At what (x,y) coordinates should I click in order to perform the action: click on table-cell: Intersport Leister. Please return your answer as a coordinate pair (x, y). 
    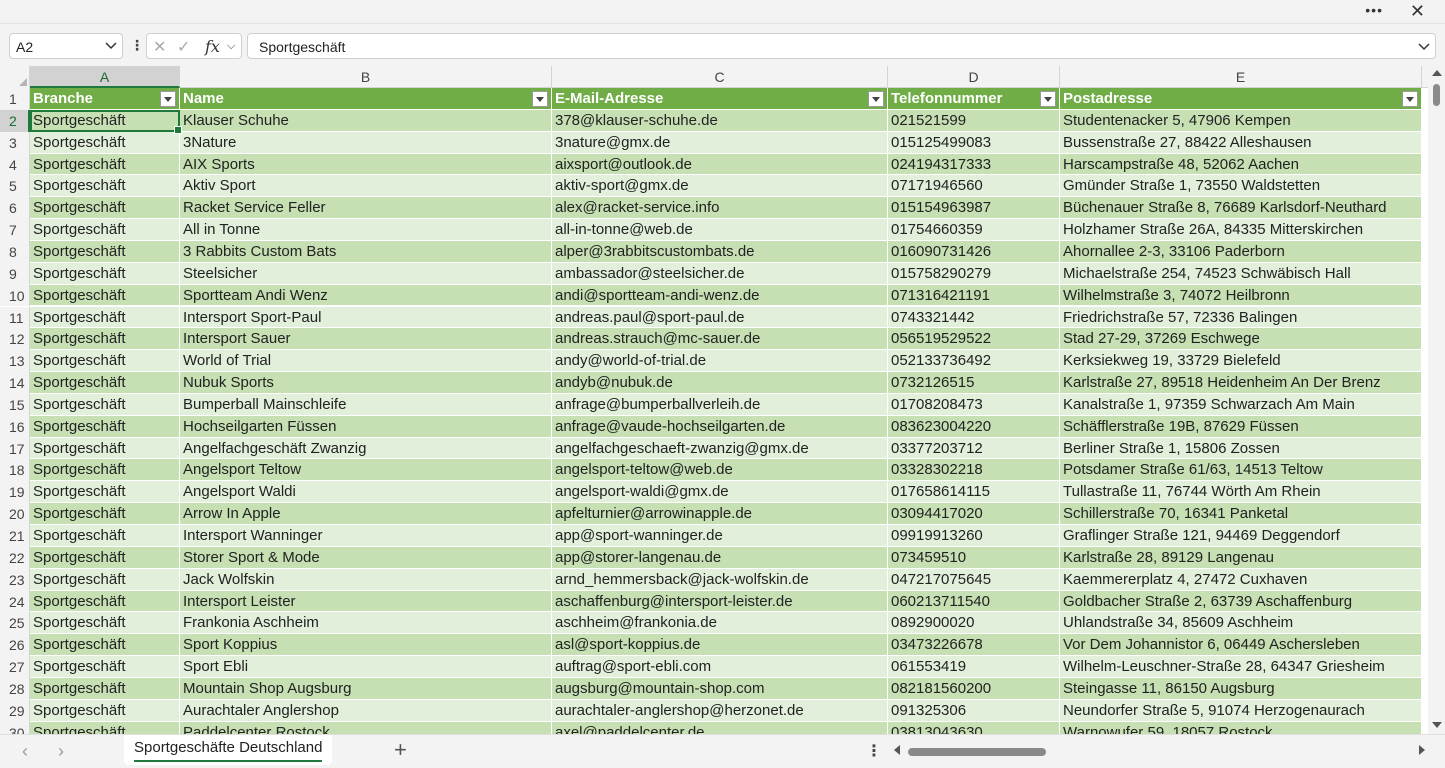
    Looking at the image, I should click on (366, 601).